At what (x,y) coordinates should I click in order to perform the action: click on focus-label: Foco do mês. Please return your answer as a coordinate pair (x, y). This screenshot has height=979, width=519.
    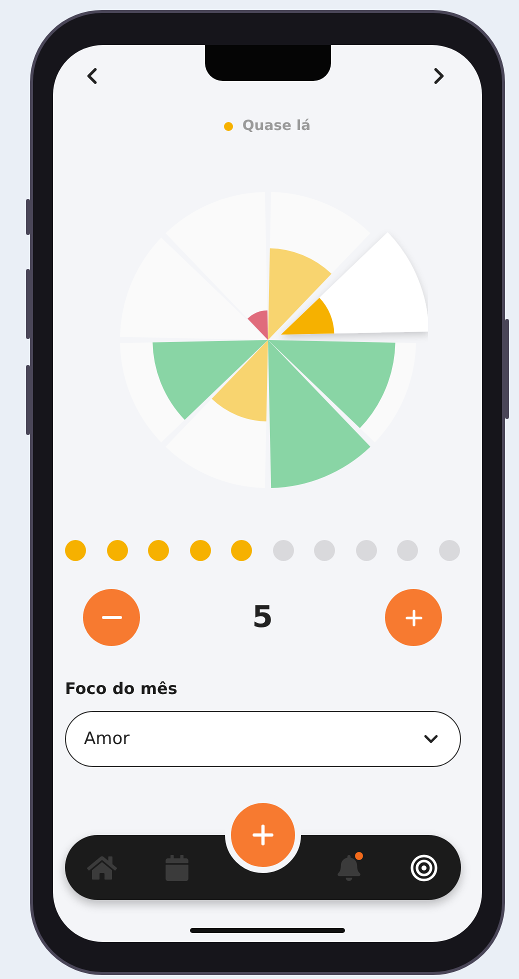
    Looking at the image, I should click on (121, 688).